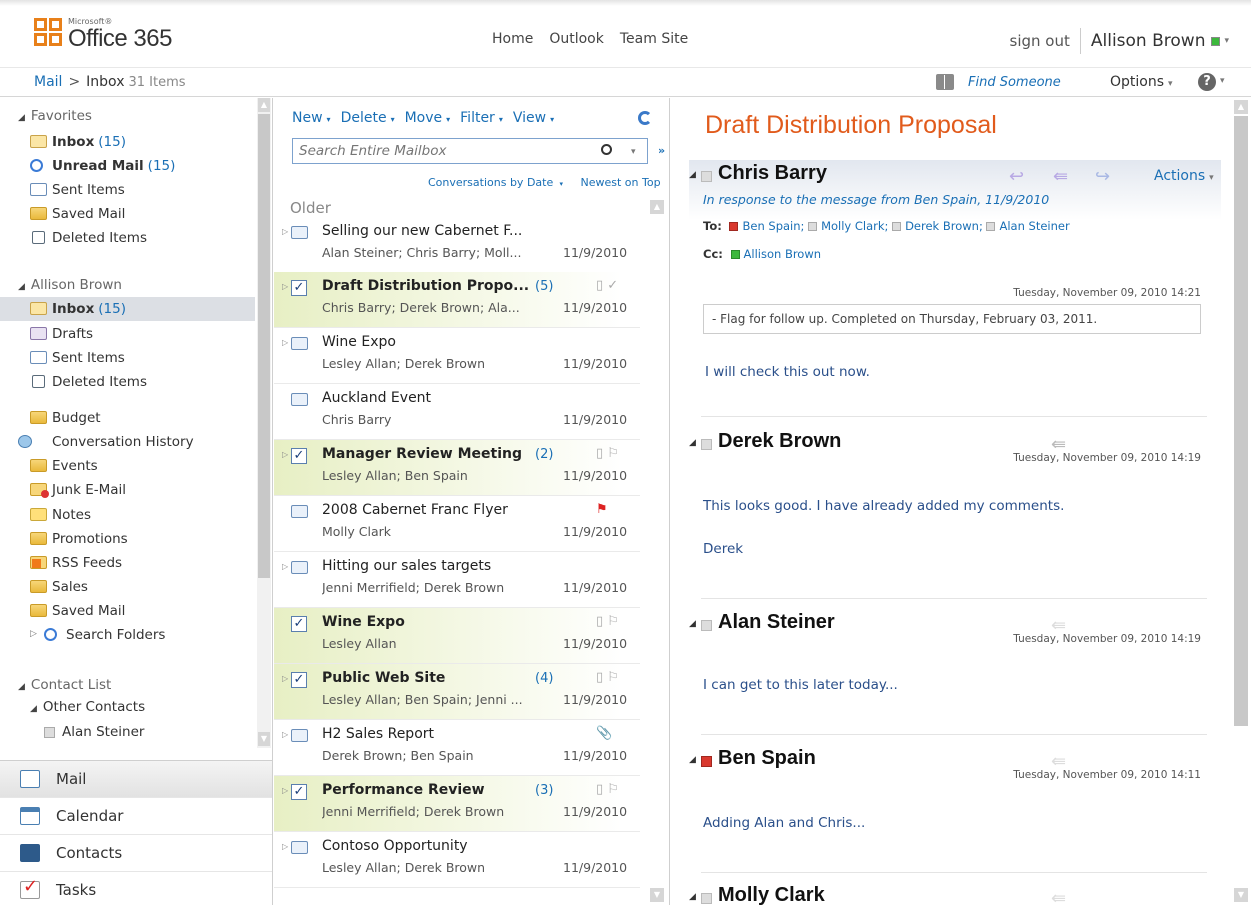 This screenshot has width=1251, height=905. Describe the element at coordinates (604, 733) in the screenshot. I see `attachment-icon: 📎` at that location.